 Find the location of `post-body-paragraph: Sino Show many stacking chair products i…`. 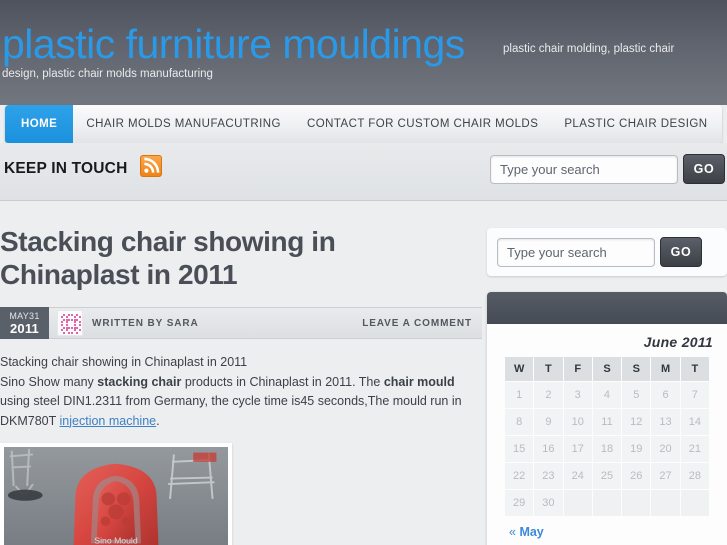

post-body-paragraph: Sino Show many stacking chair products i… is located at coordinates (237, 402).